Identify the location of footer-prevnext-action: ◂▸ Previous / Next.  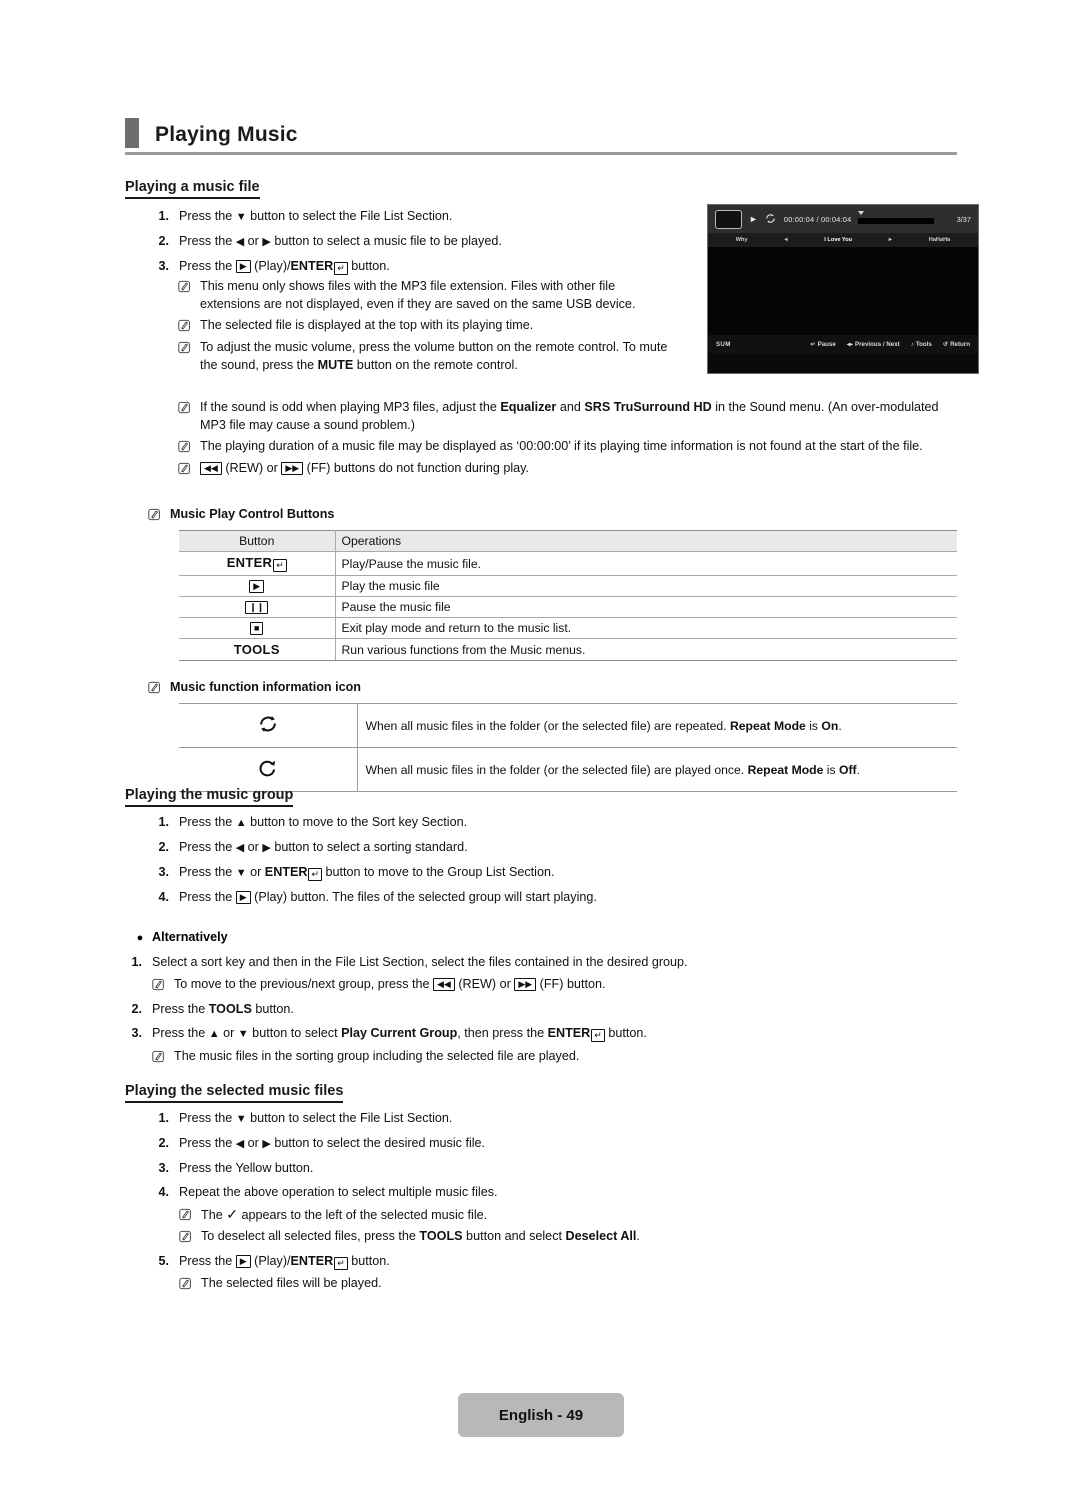
(873, 344).